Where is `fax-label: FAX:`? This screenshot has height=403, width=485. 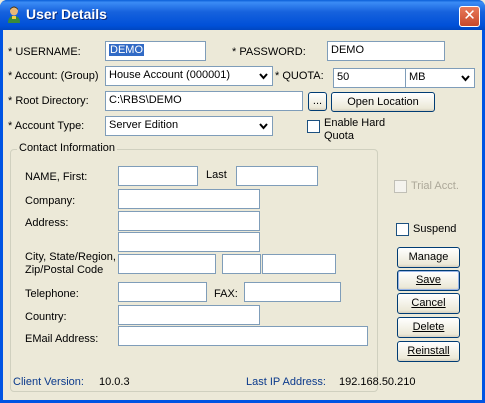
fax-label: FAX: is located at coordinates (226, 294).